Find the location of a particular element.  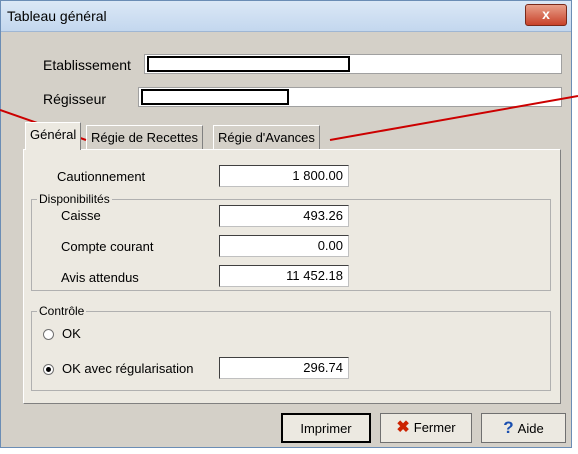

tab-general: Général is located at coordinates (53, 136).